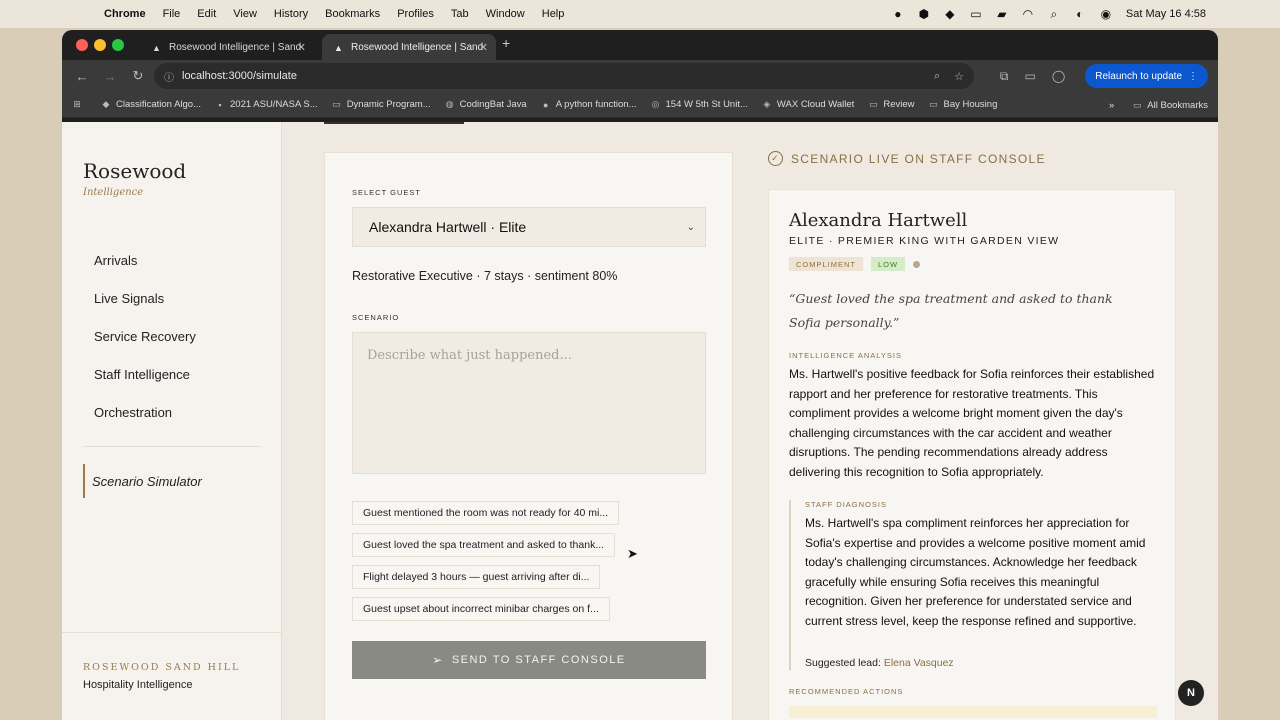 The width and height of the screenshot is (1280, 720). What do you see at coordinates (1111, 105) in the screenshot?
I see `chevron-right-icon: »` at bounding box center [1111, 105].